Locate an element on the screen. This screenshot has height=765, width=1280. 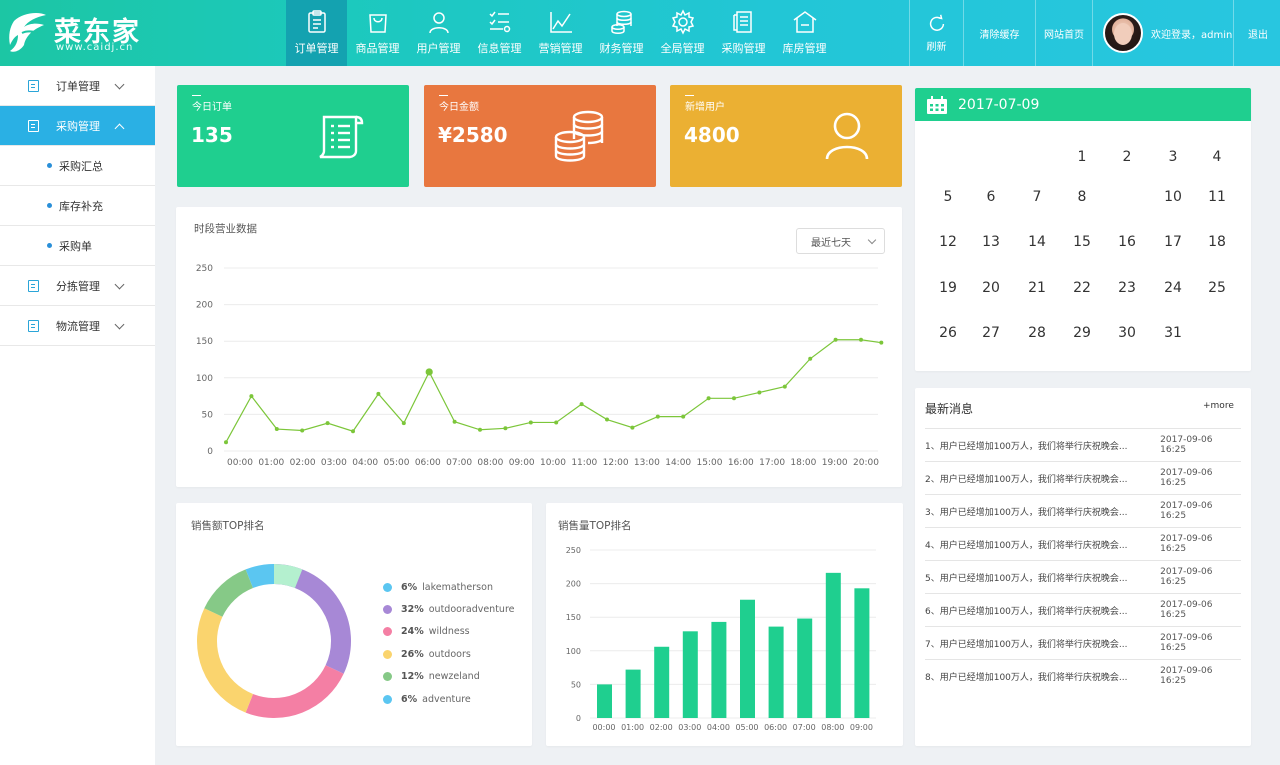
calendar-day: 23 is located at coordinates (1127, 288).